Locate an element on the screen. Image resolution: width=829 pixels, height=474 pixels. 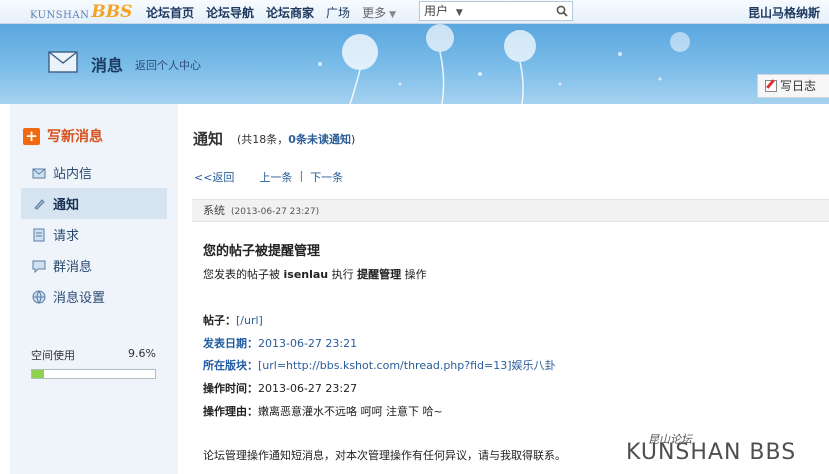
unread-count-link: 0条未读通知 is located at coordinates (319, 139).